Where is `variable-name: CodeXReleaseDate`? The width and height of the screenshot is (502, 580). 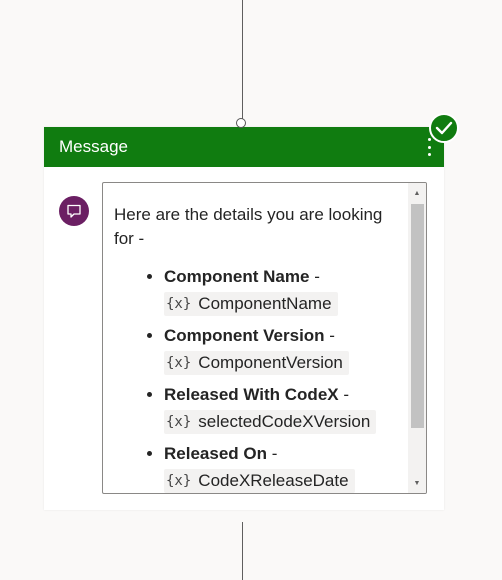
variable-name: CodeXReleaseDate is located at coordinates (273, 480).